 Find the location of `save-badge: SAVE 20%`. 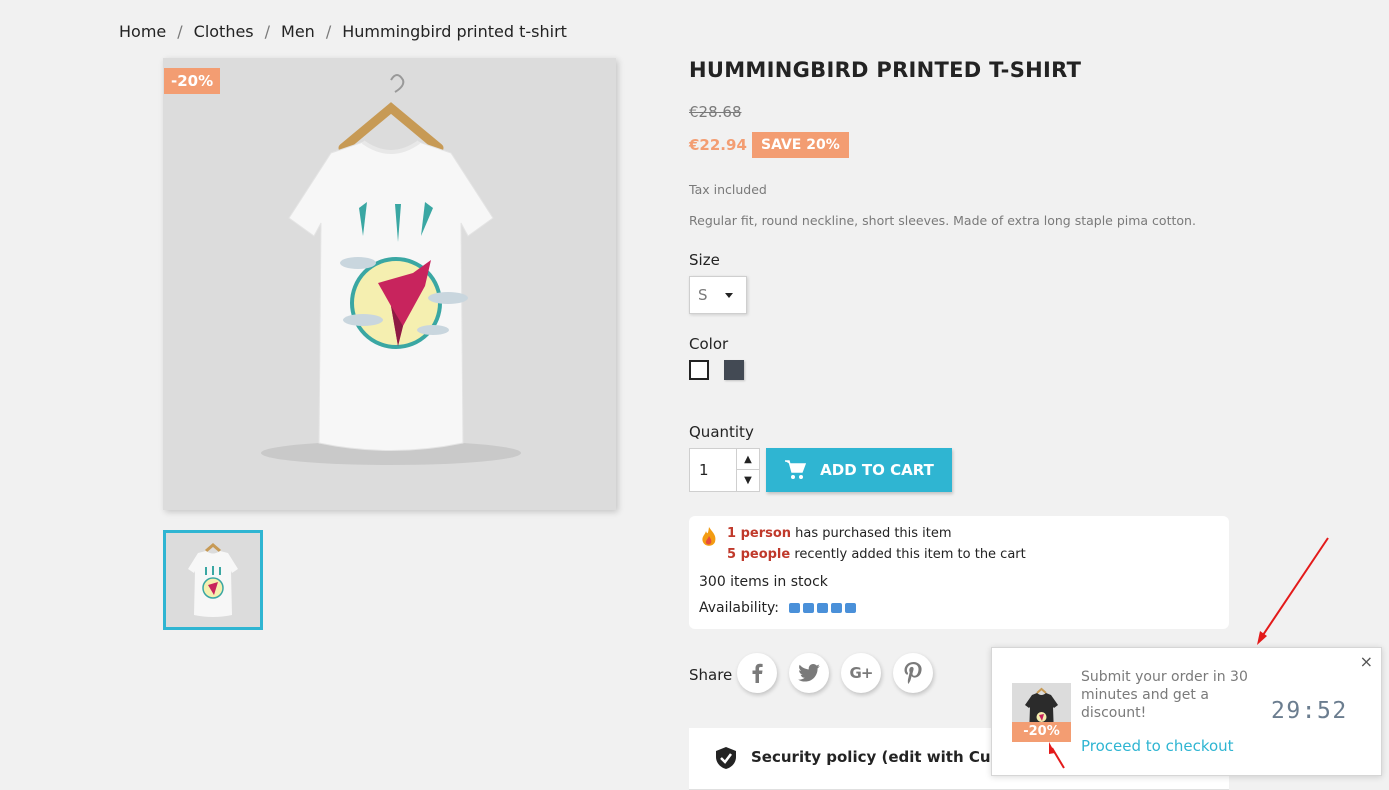

save-badge: SAVE 20% is located at coordinates (800, 145).